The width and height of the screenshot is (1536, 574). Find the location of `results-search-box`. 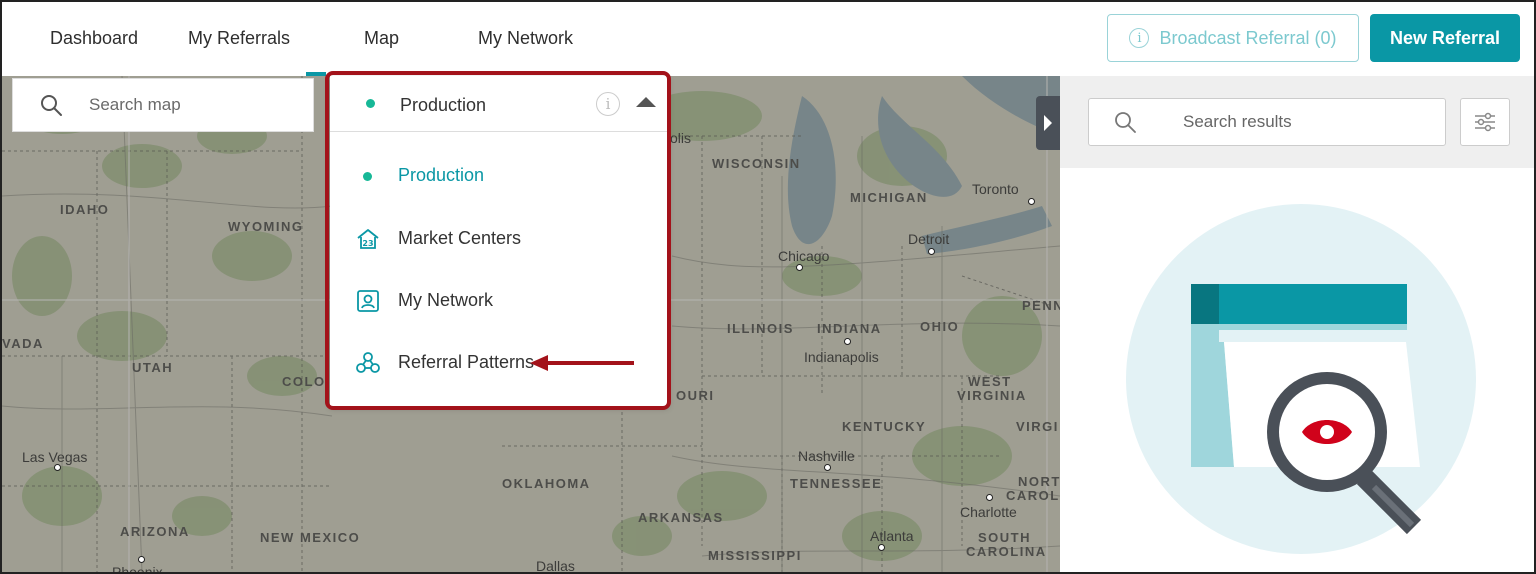

results-search-box is located at coordinates (1267, 122).